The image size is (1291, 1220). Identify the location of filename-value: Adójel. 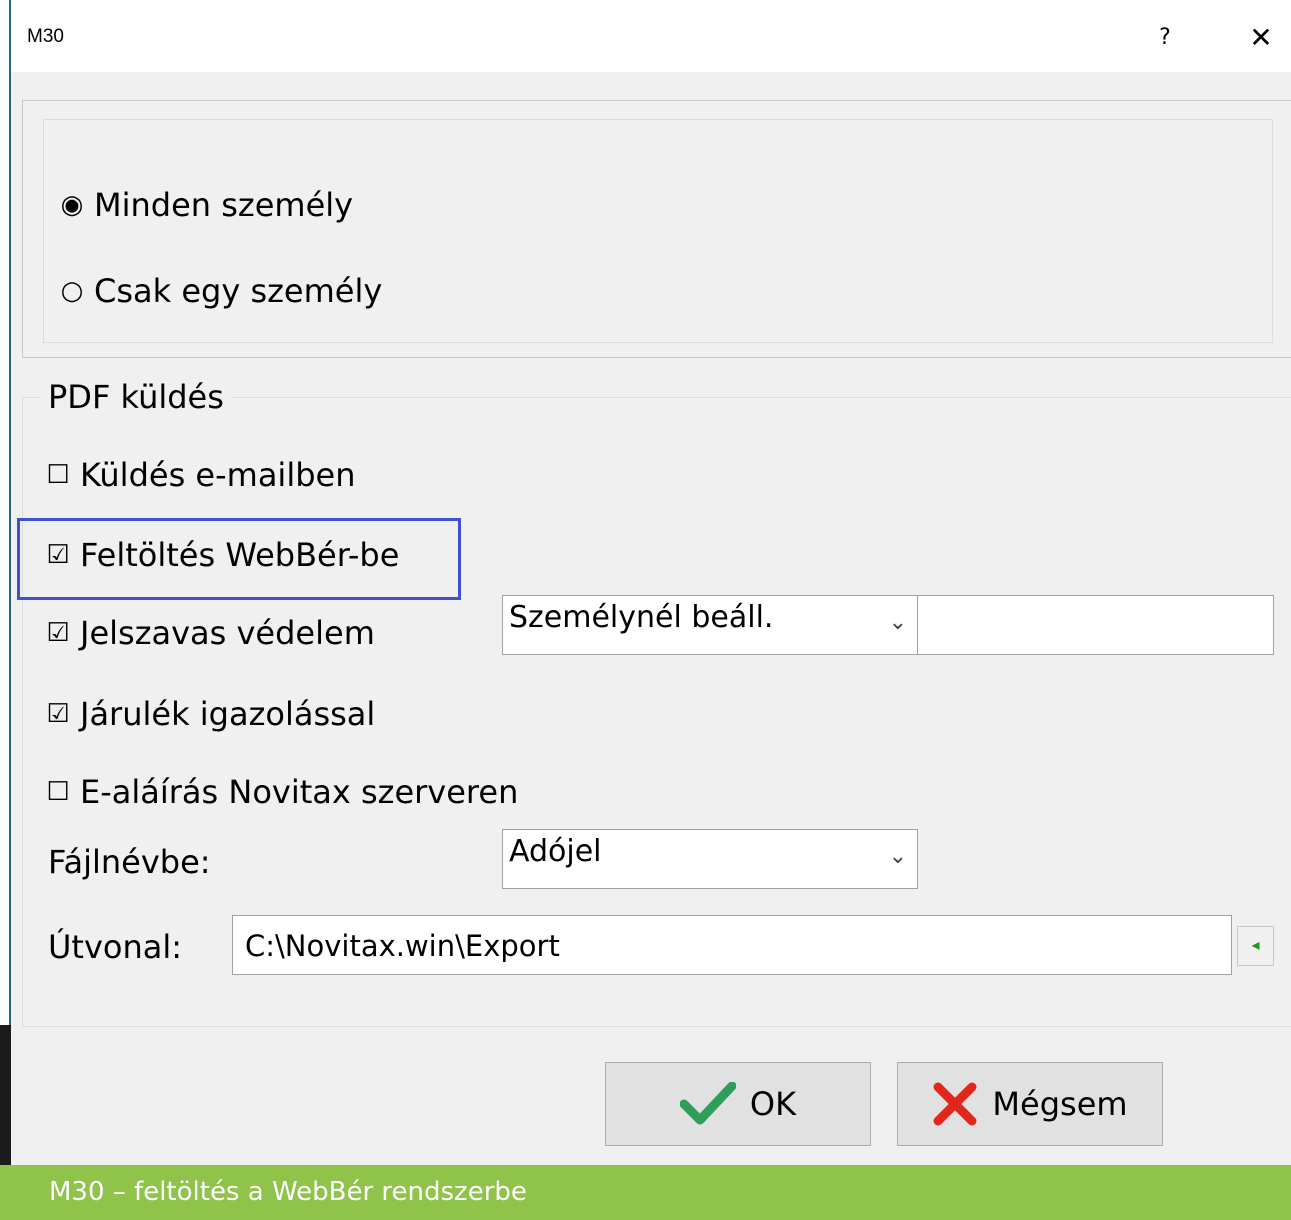
(555, 851).